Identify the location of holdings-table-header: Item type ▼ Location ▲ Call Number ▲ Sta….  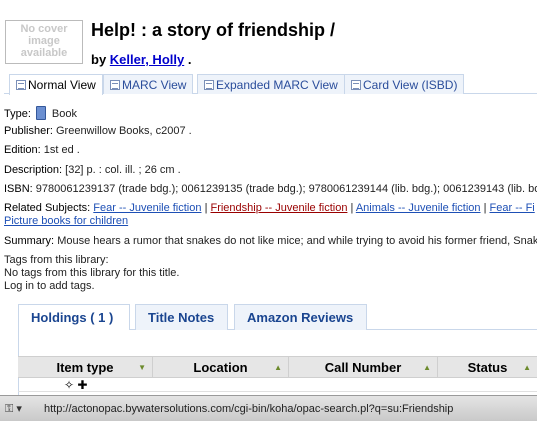
(277, 367).